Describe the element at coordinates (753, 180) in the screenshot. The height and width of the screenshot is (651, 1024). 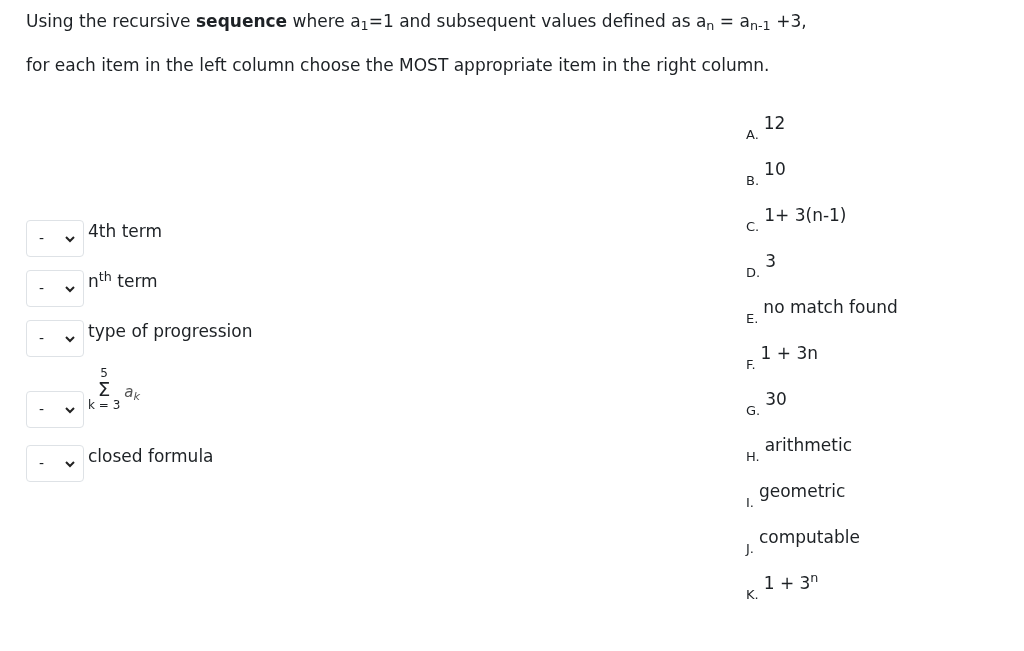
I see `option-letter: B.` at that location.